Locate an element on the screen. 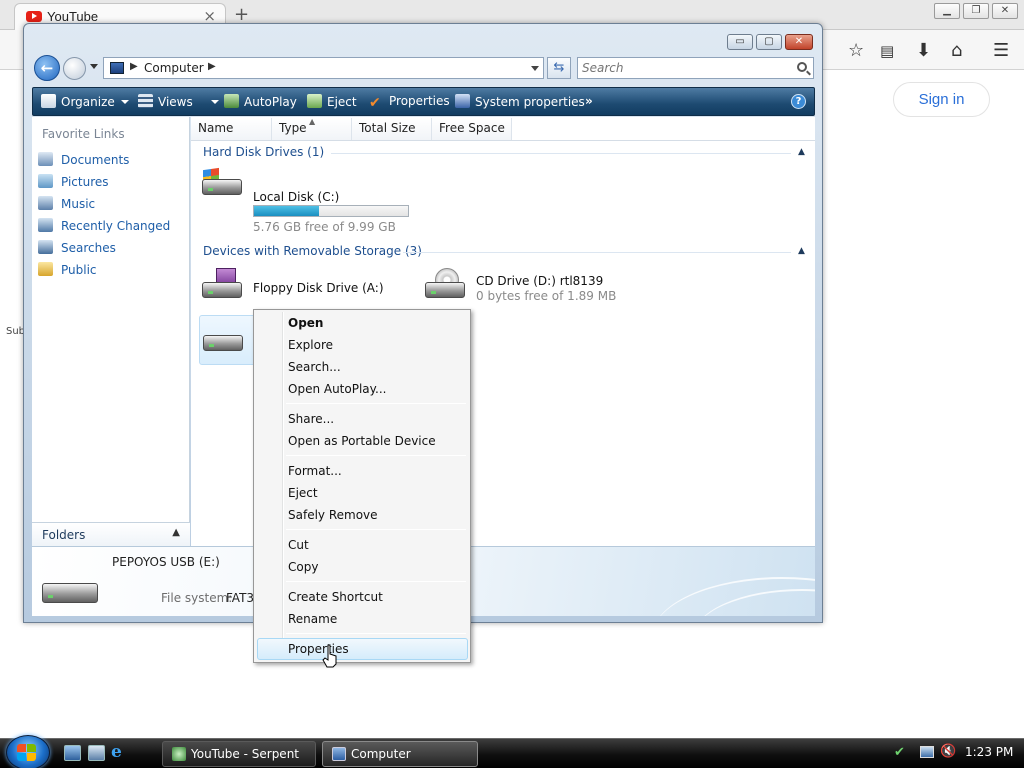 The image size is (1024, 768). properties-check-icon: ✔ is located at coordinates (375, 103).